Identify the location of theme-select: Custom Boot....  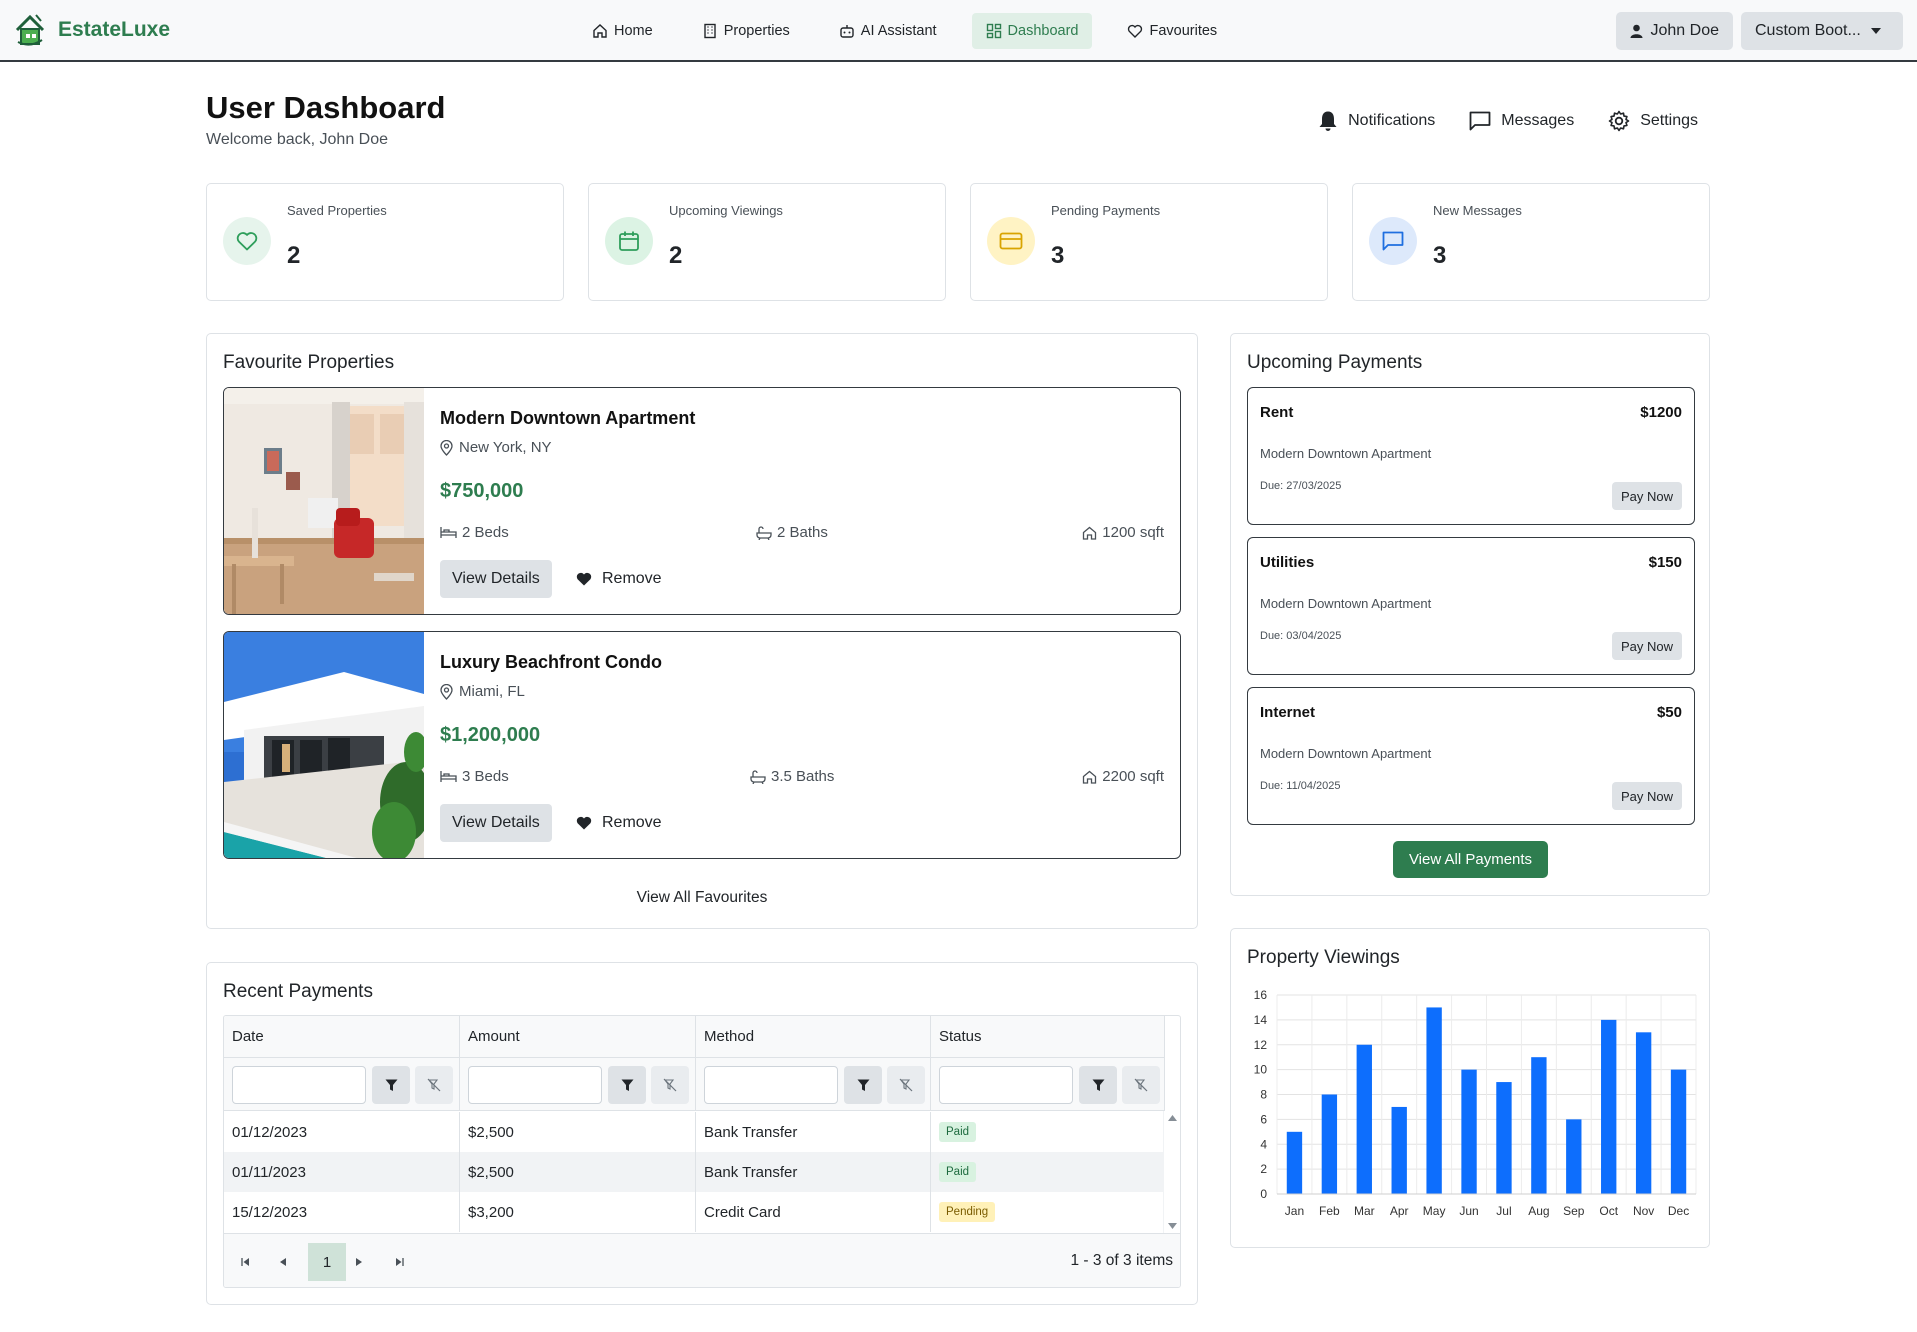
(1822, 31).